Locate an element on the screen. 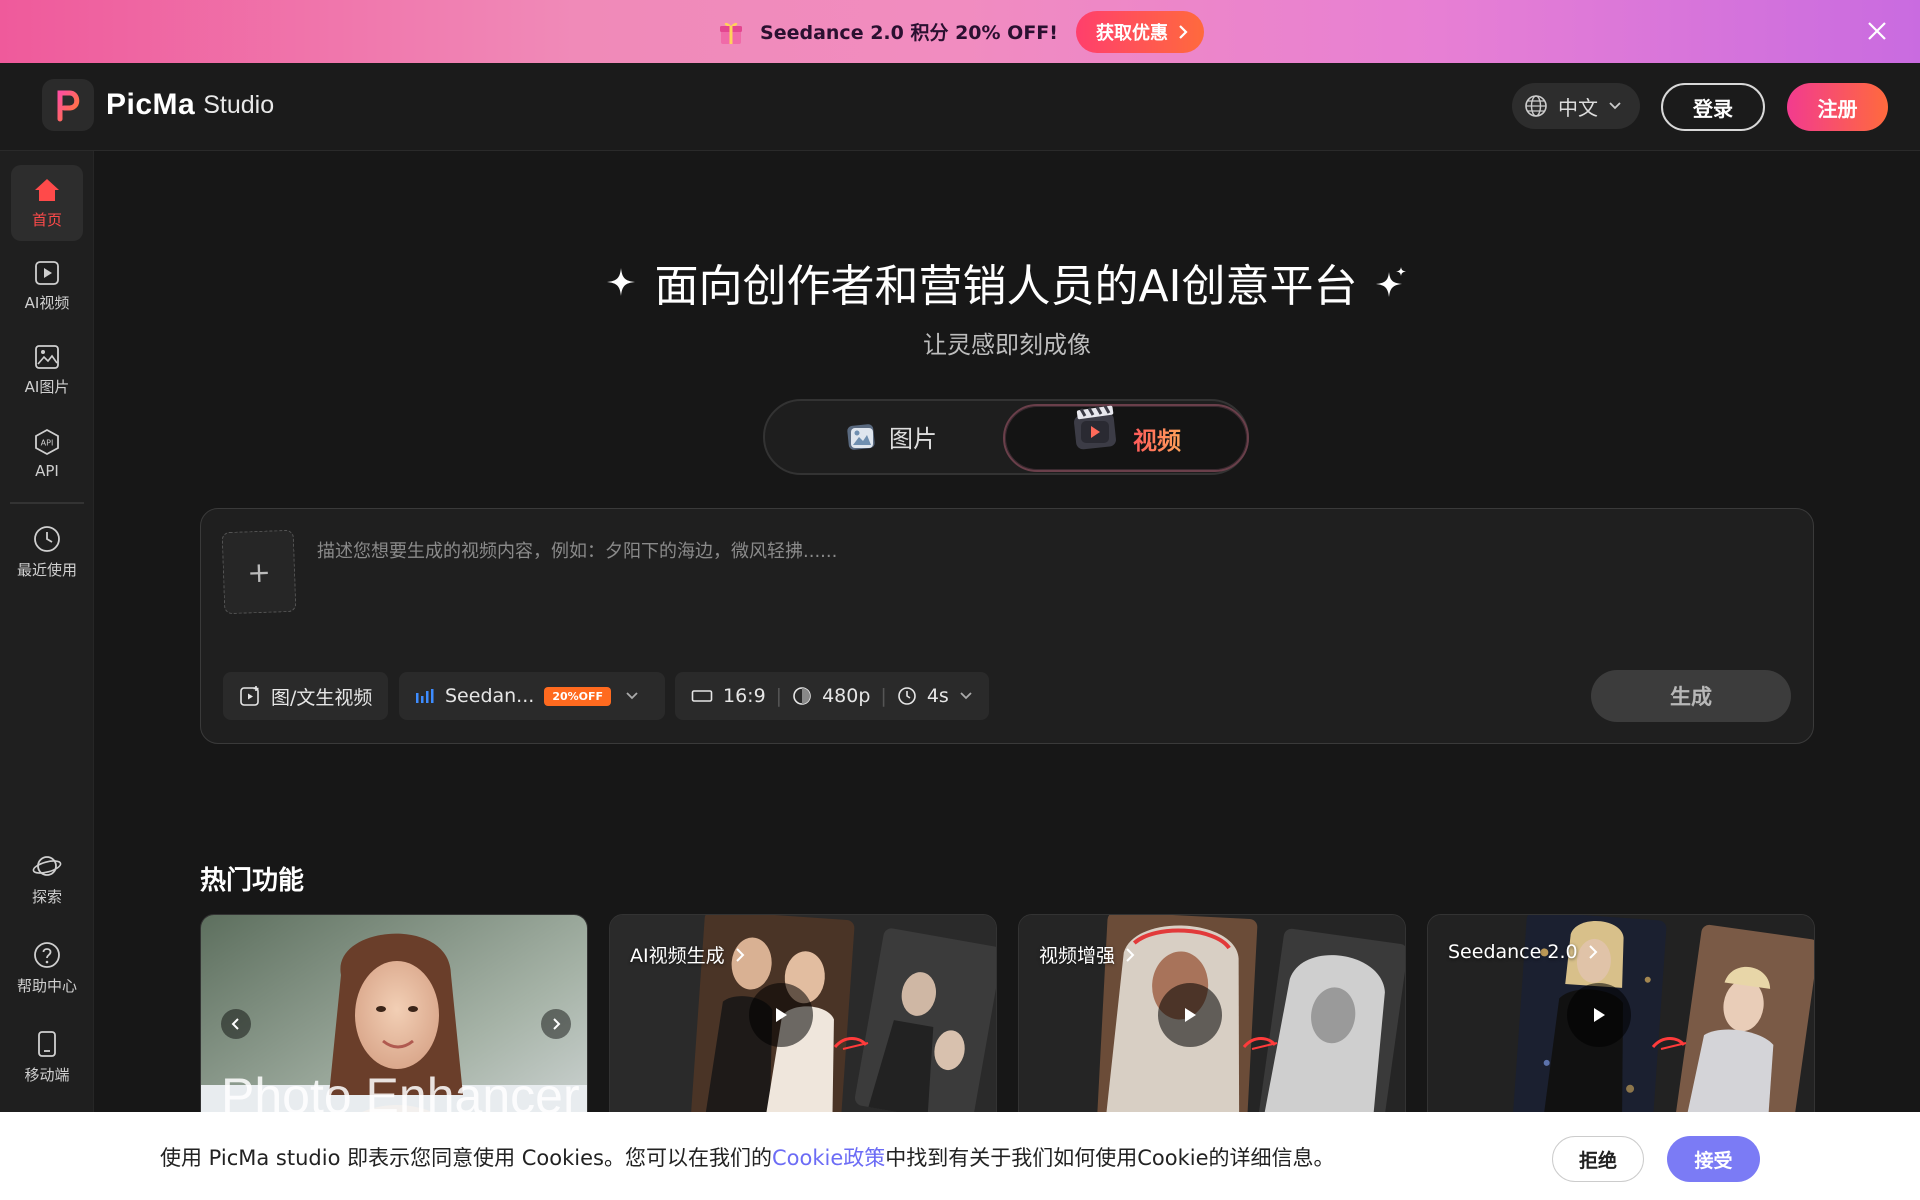 This screenshot has height=1200, width=1920. card-title: Seedance 2.0 is located at coordinates (1523, 952).